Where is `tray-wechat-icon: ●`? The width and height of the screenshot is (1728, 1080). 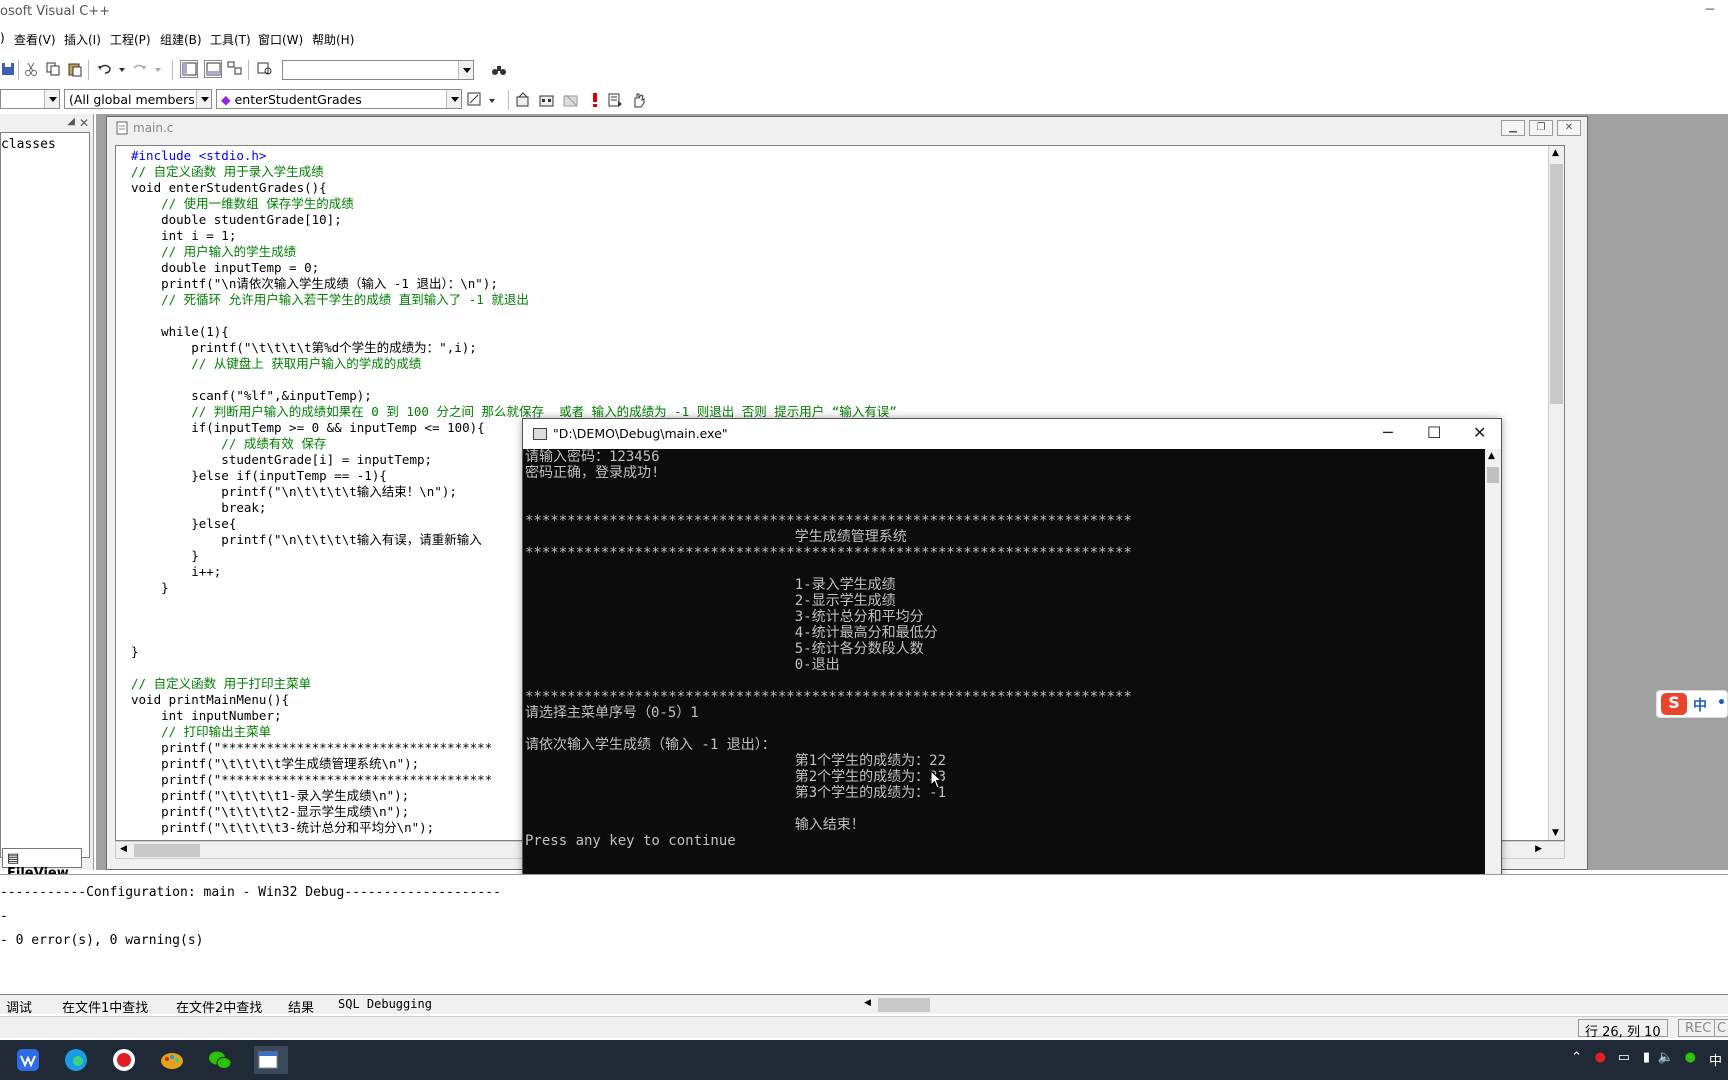 tray-wechat-icon: ● is located at coordinates (1690, 1057).